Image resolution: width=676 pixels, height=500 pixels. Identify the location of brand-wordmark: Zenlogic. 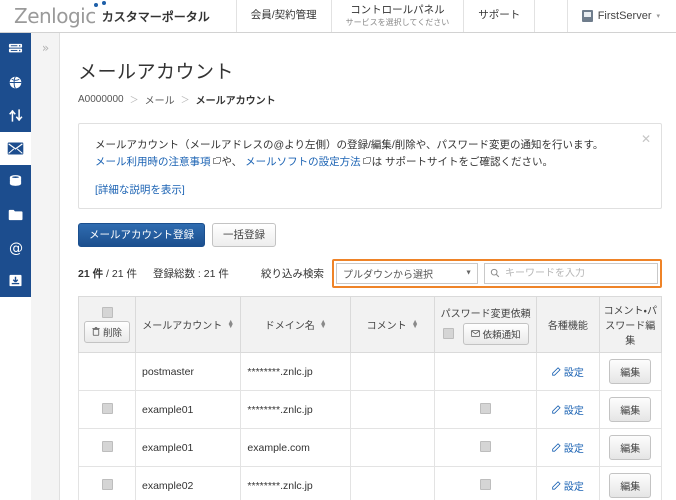
(60, 14).